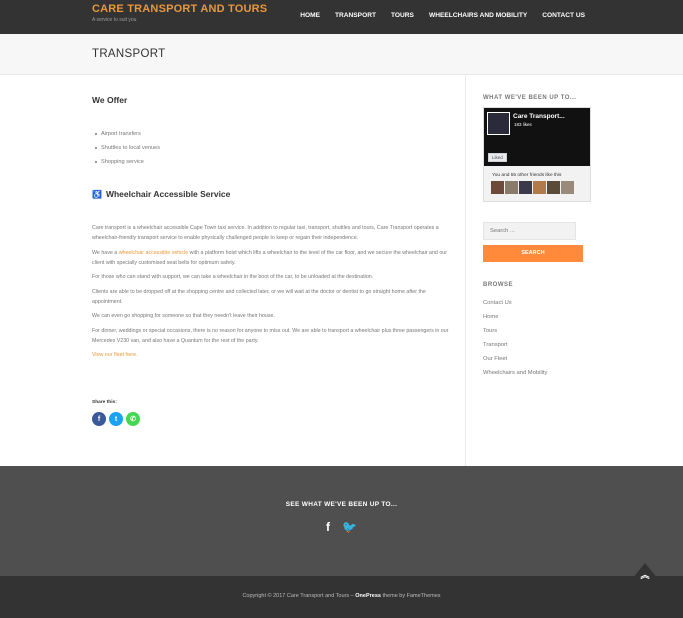  I want to click on content-divider, so click(465, 270).